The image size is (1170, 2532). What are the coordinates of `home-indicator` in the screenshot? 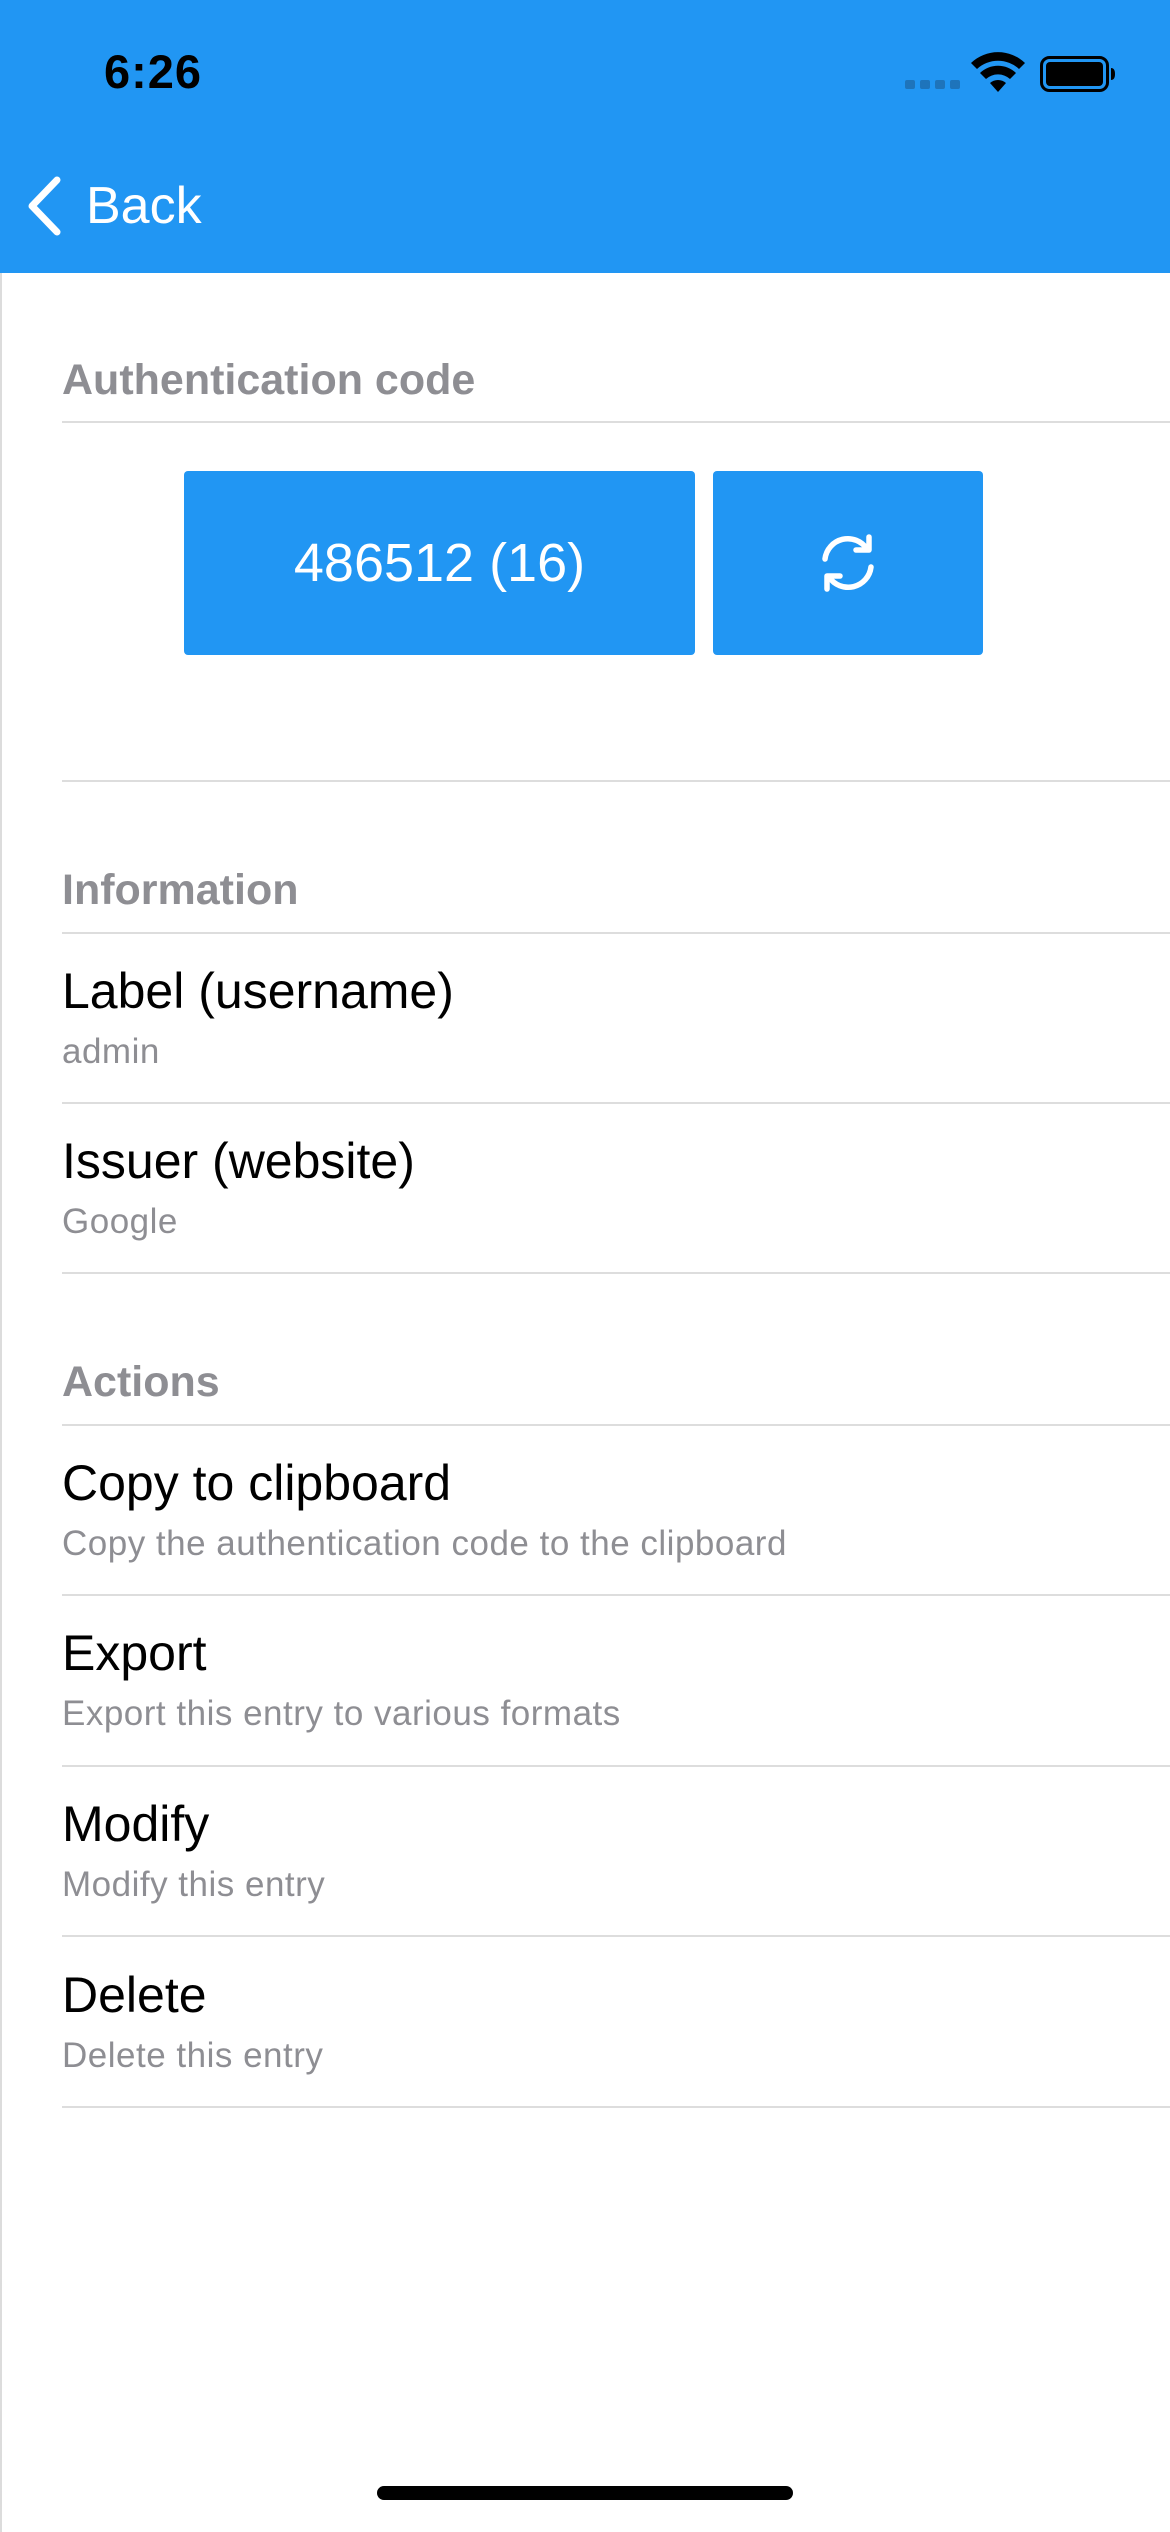 It's located at (585, 2493).